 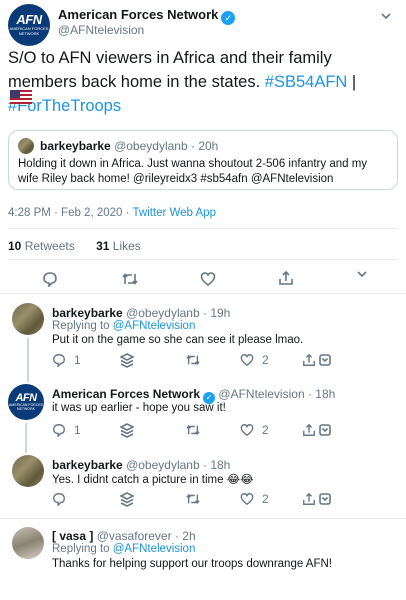 I want to click on verified-badge-icon: ✓, so click(x=228, y=18).